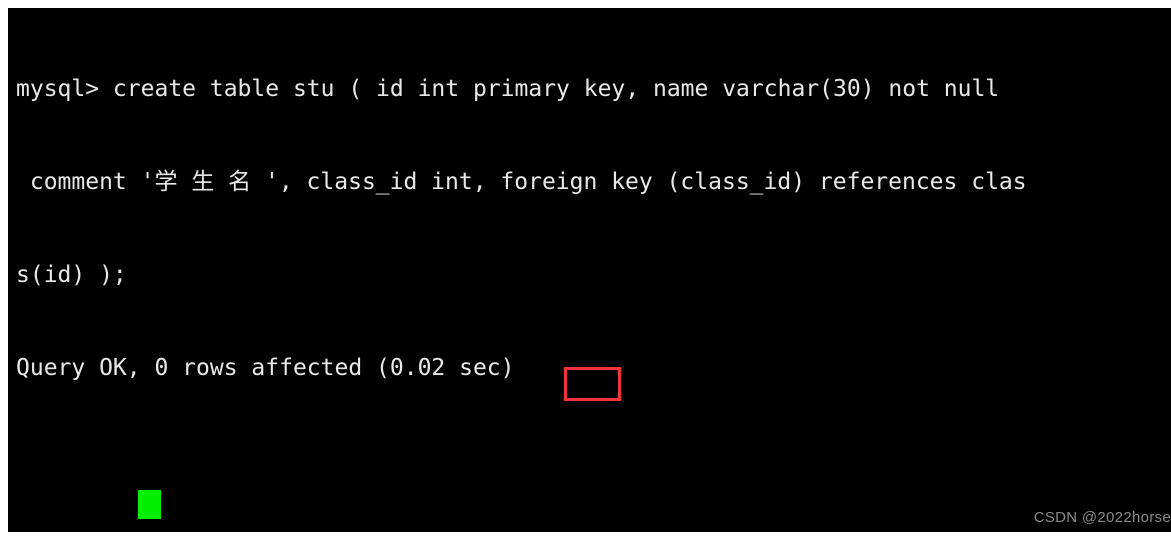  I want to click on terminal-line: s(id) );, so click(71, 275).